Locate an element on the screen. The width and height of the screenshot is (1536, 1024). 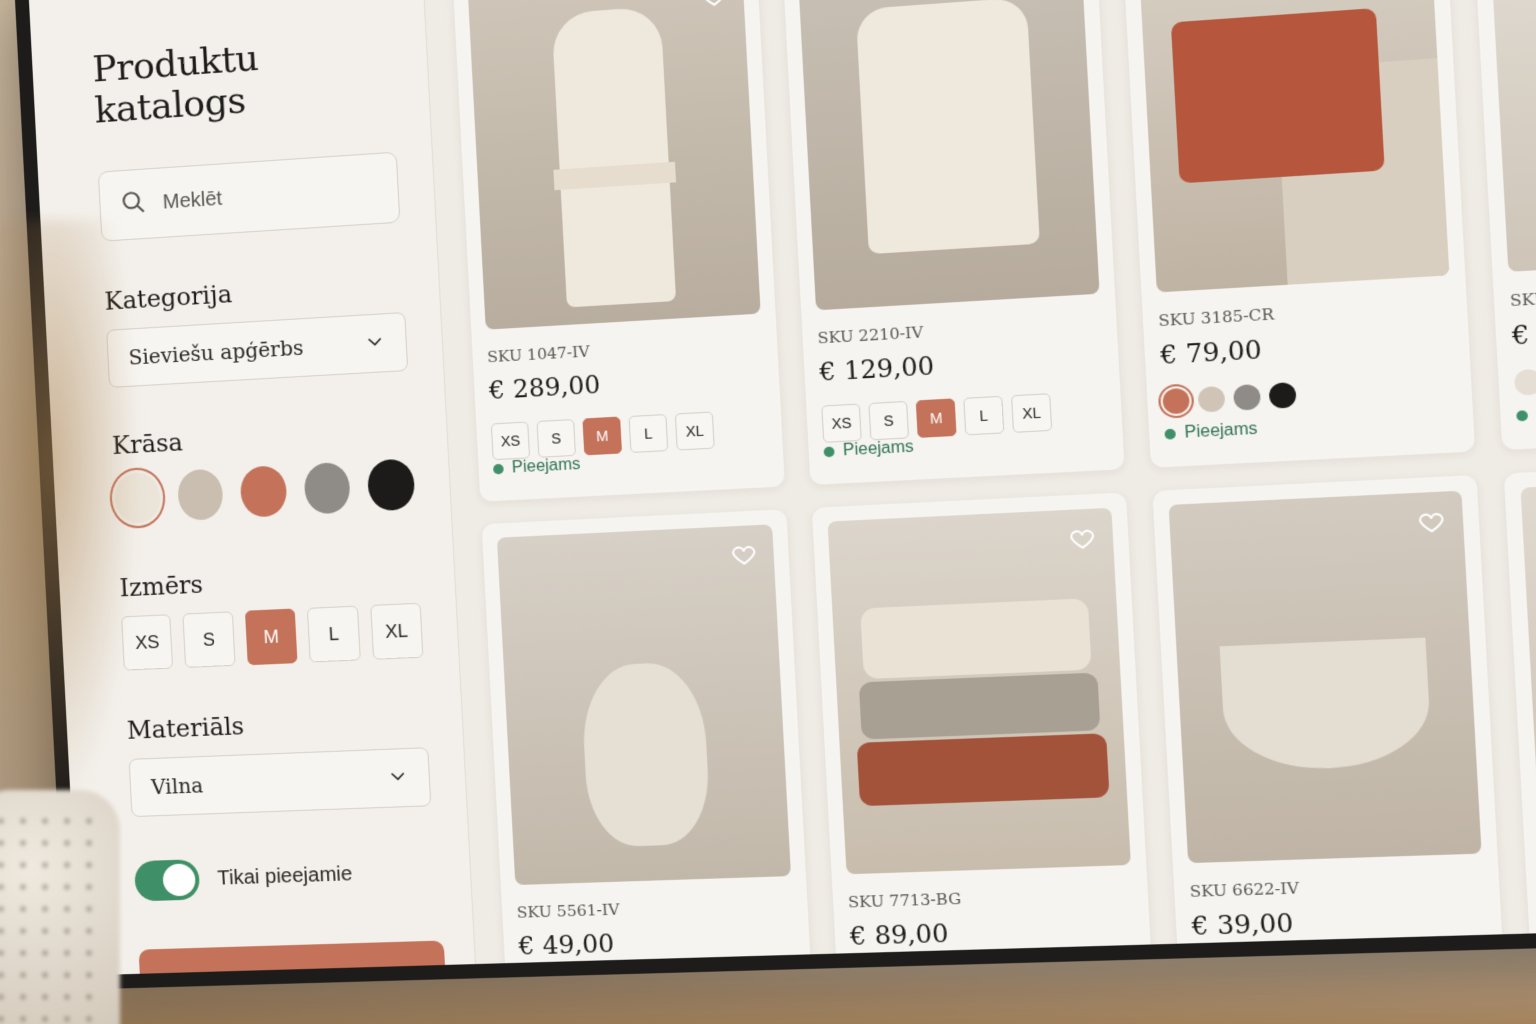
product-sku: SKU 5561-IV is located at coordinates (568, 911).